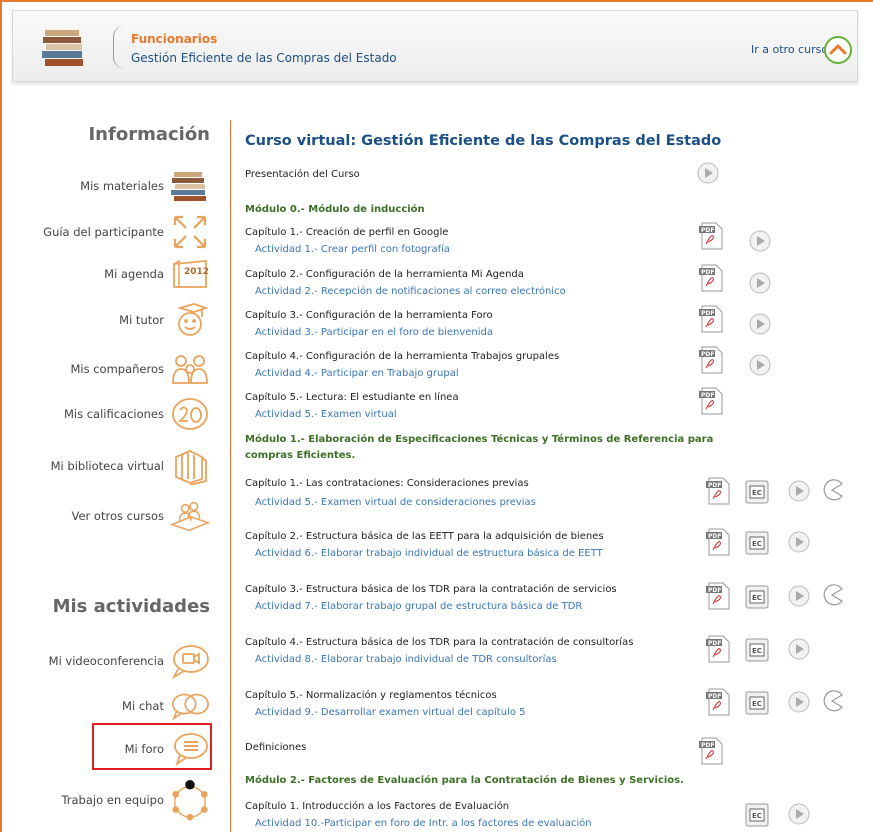 The height and width of the screenshot is (832, 873). I want to click on calendar-icon: 2012, so click(190, 274).